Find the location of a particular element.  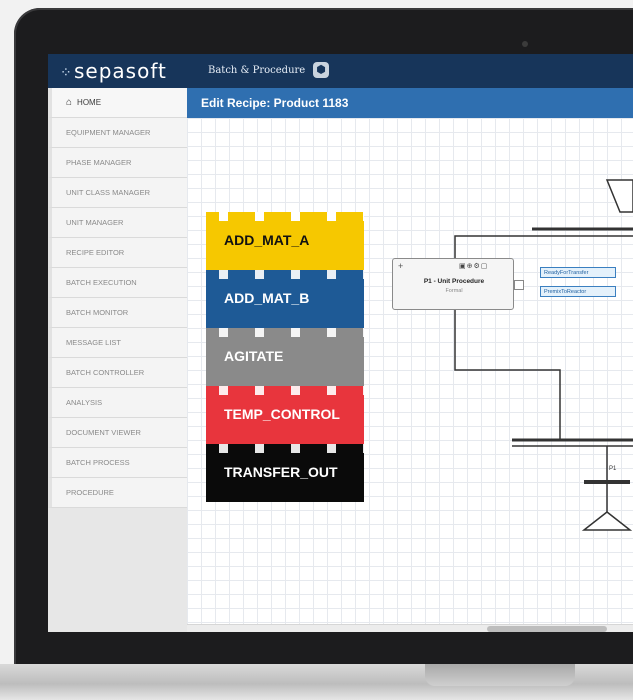

module-hexagon-icon: ⬢ is located at coordinates (321, 70).